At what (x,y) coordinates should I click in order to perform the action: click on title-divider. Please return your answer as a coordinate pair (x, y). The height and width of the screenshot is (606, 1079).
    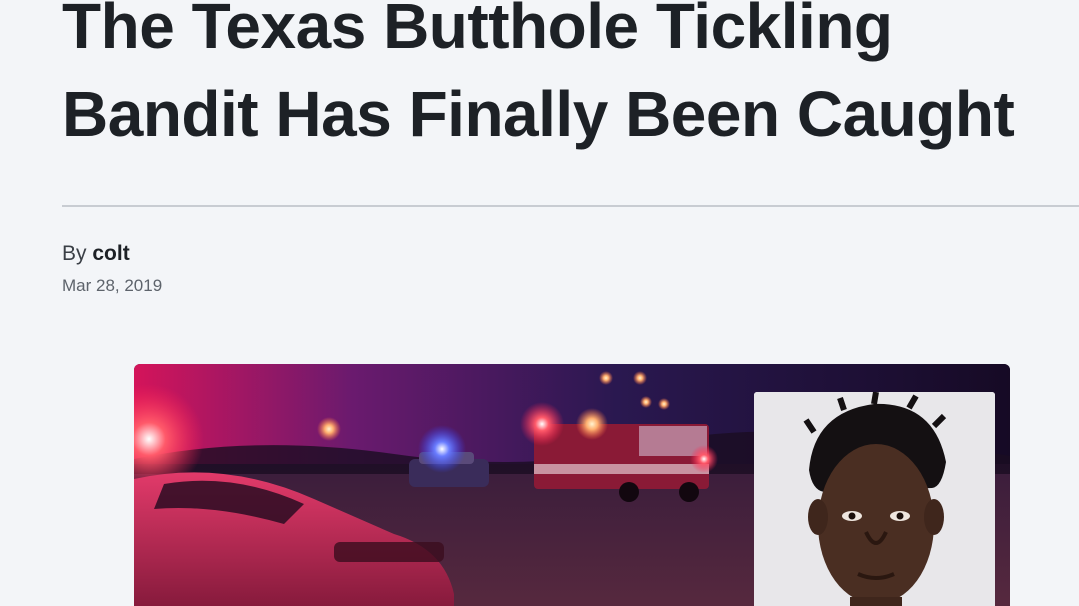
    Looking at the image, I should click on (570, 206).